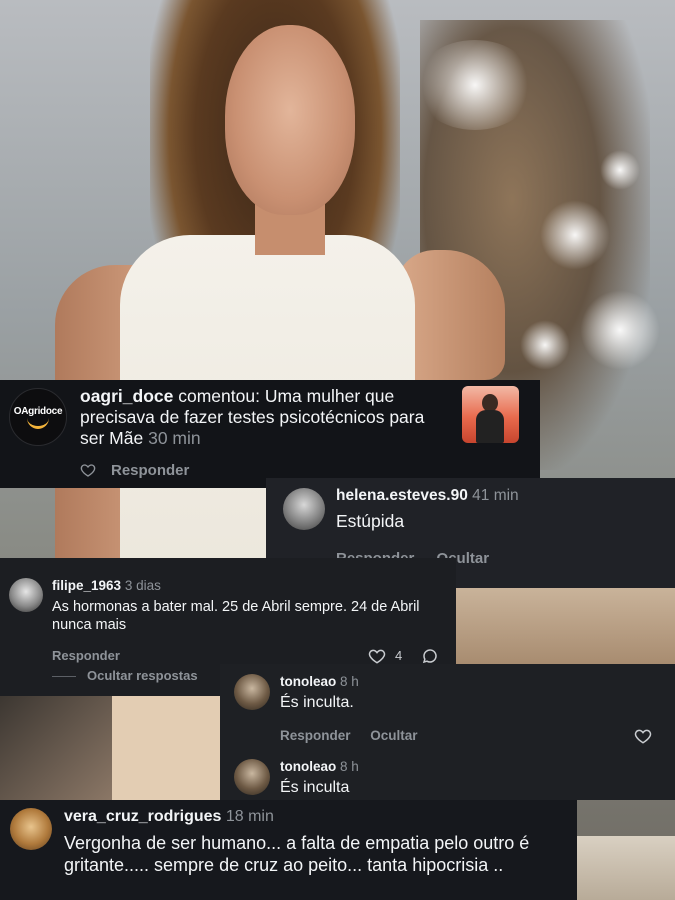 This screenshot has height=900, width=675. I want to click on comment-time: 3 dias, so click(142, 585).